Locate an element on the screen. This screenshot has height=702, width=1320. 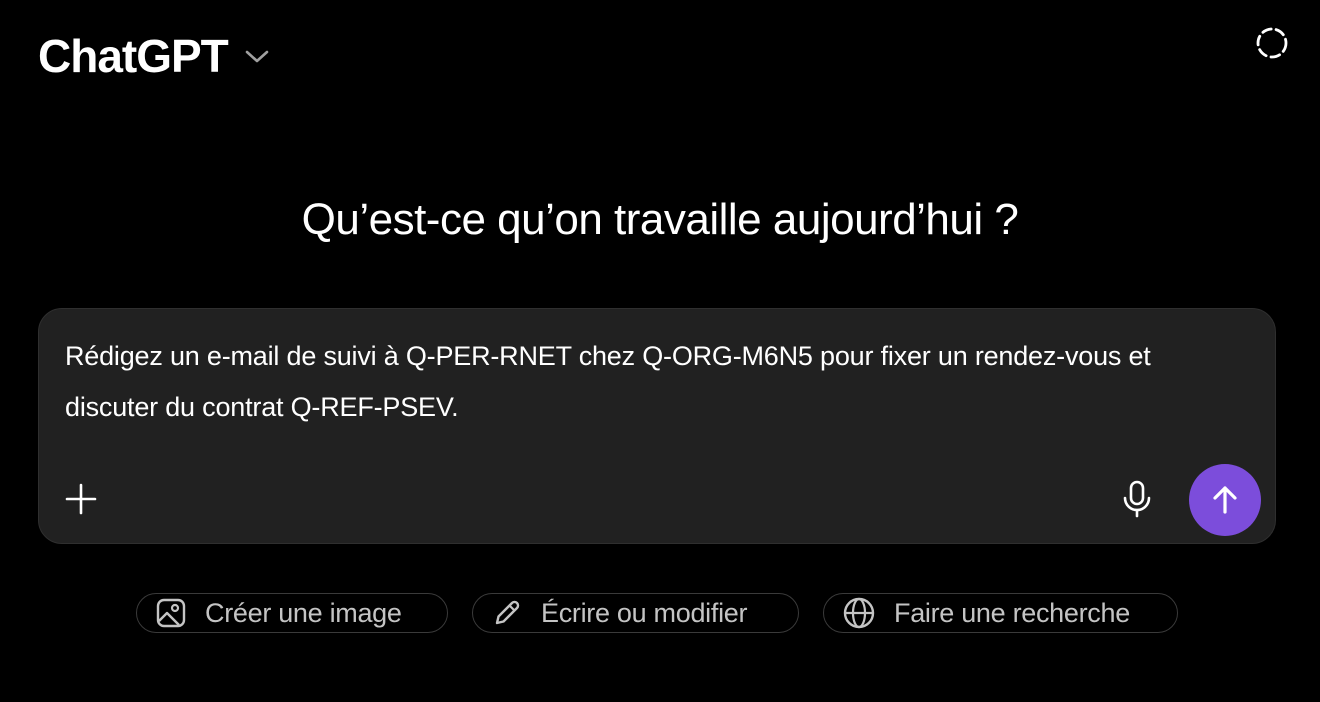
model-selector: ChatGPT is located at coordinates (155, 56).